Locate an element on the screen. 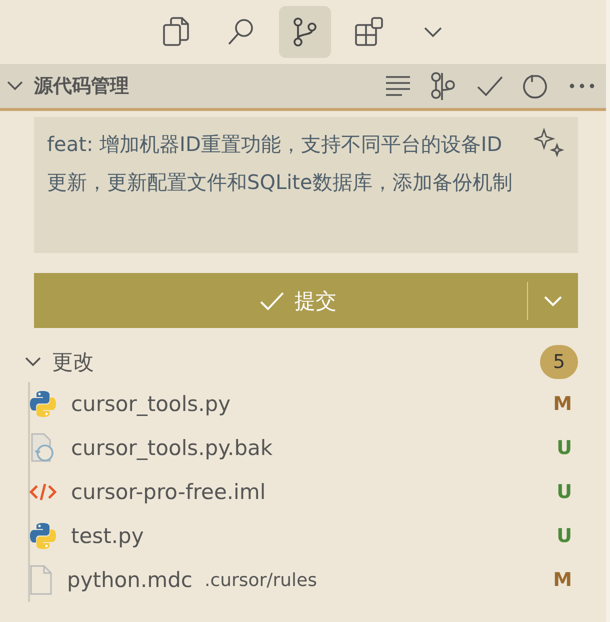 The image size is (610, 622). refresh-icon is located at coordinates (536, 86).